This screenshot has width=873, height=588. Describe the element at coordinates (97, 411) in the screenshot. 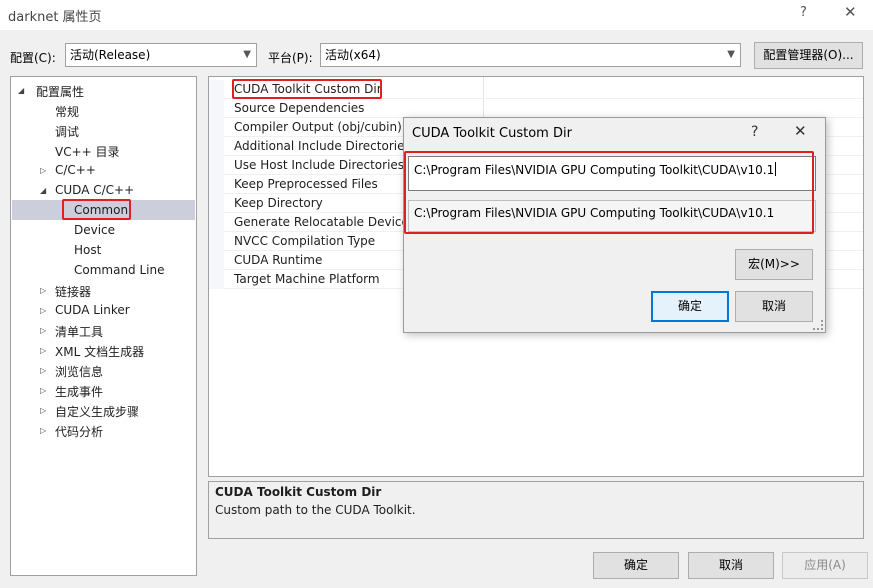

I see `tree-item-custom-build-step: 自定义生成步骤` at that location.